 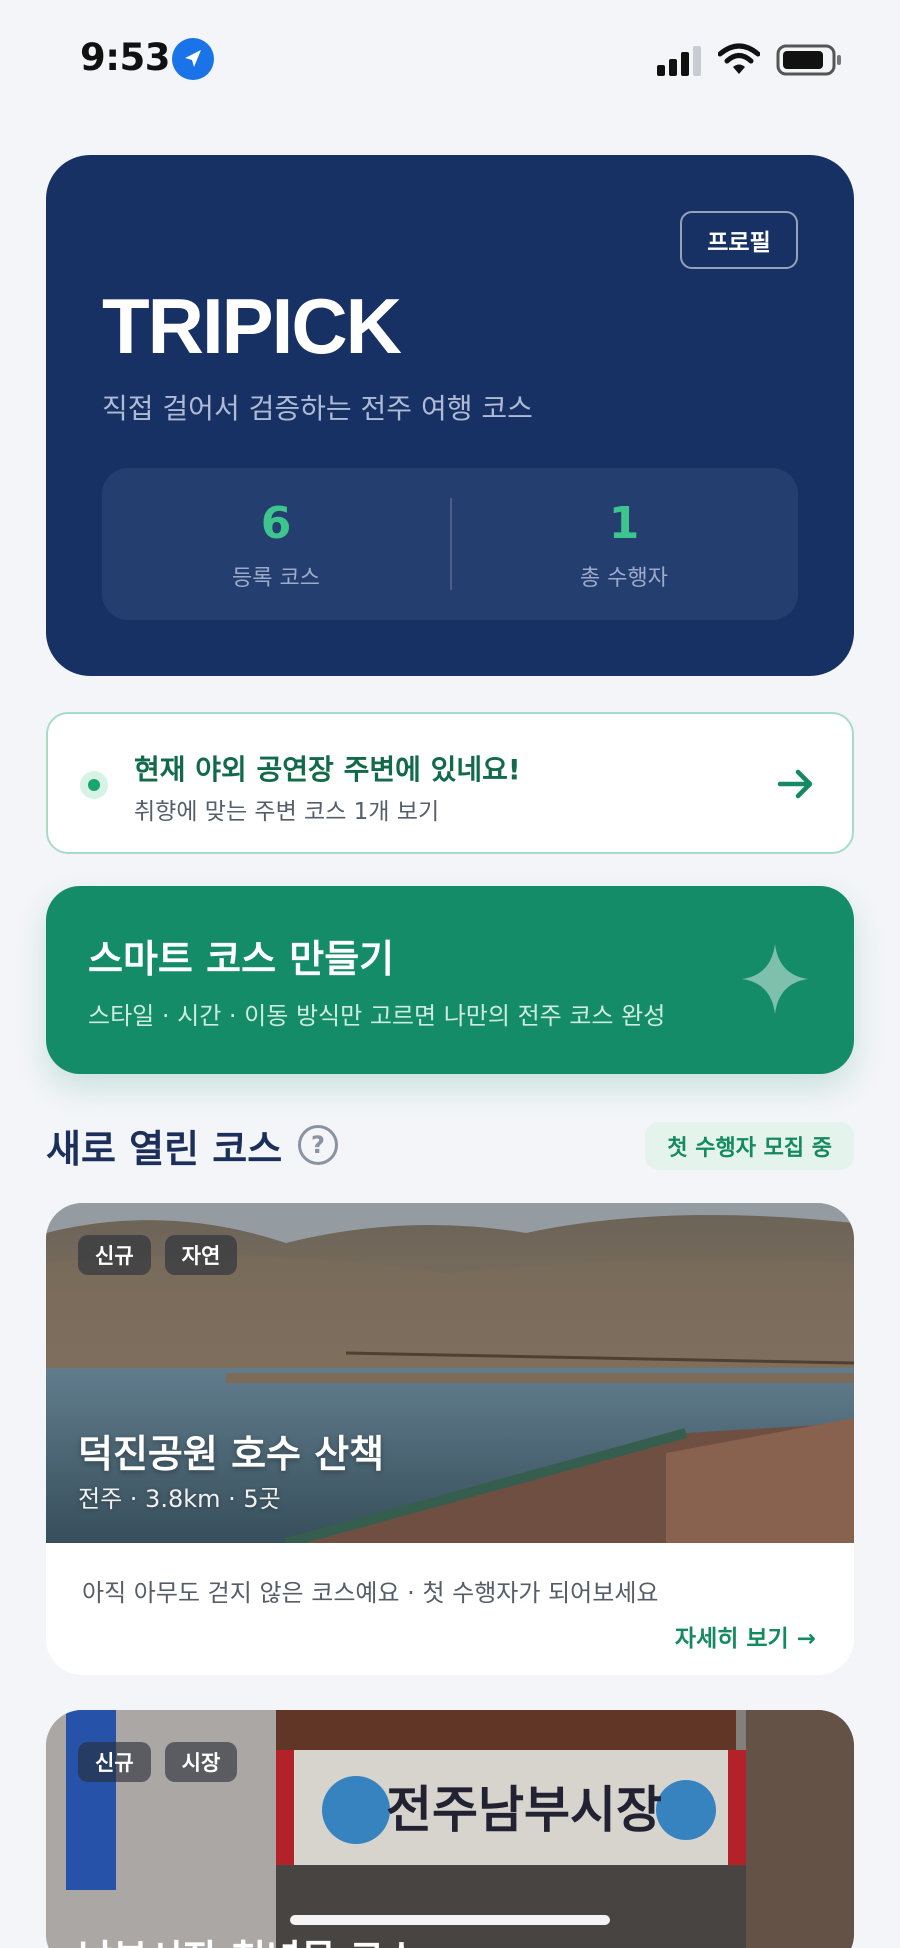 I want to click on section-title: 새로 열린 코스, so click(x=164, y=1149).